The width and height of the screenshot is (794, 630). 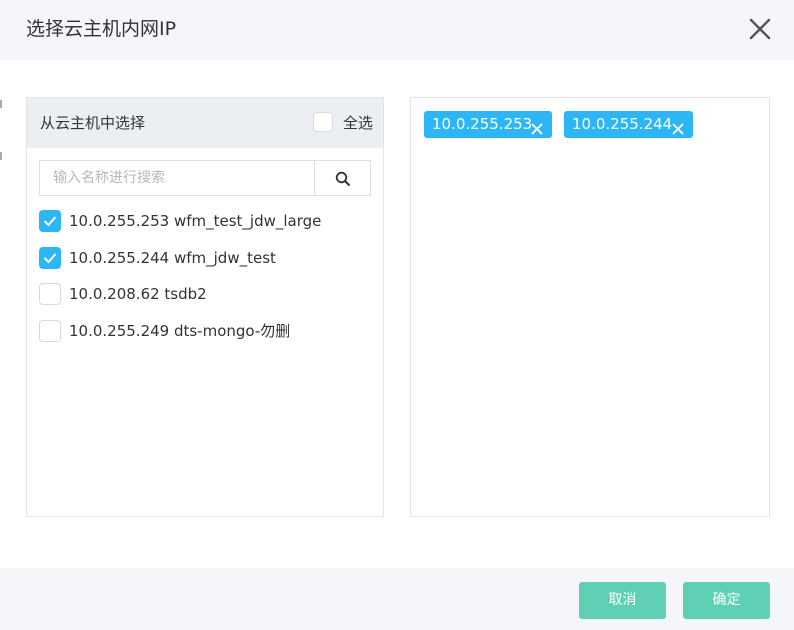 I want to click on vm-item-label: 10.0.255.253 wfm_test_jdw_large, so click(x=195, y=221).